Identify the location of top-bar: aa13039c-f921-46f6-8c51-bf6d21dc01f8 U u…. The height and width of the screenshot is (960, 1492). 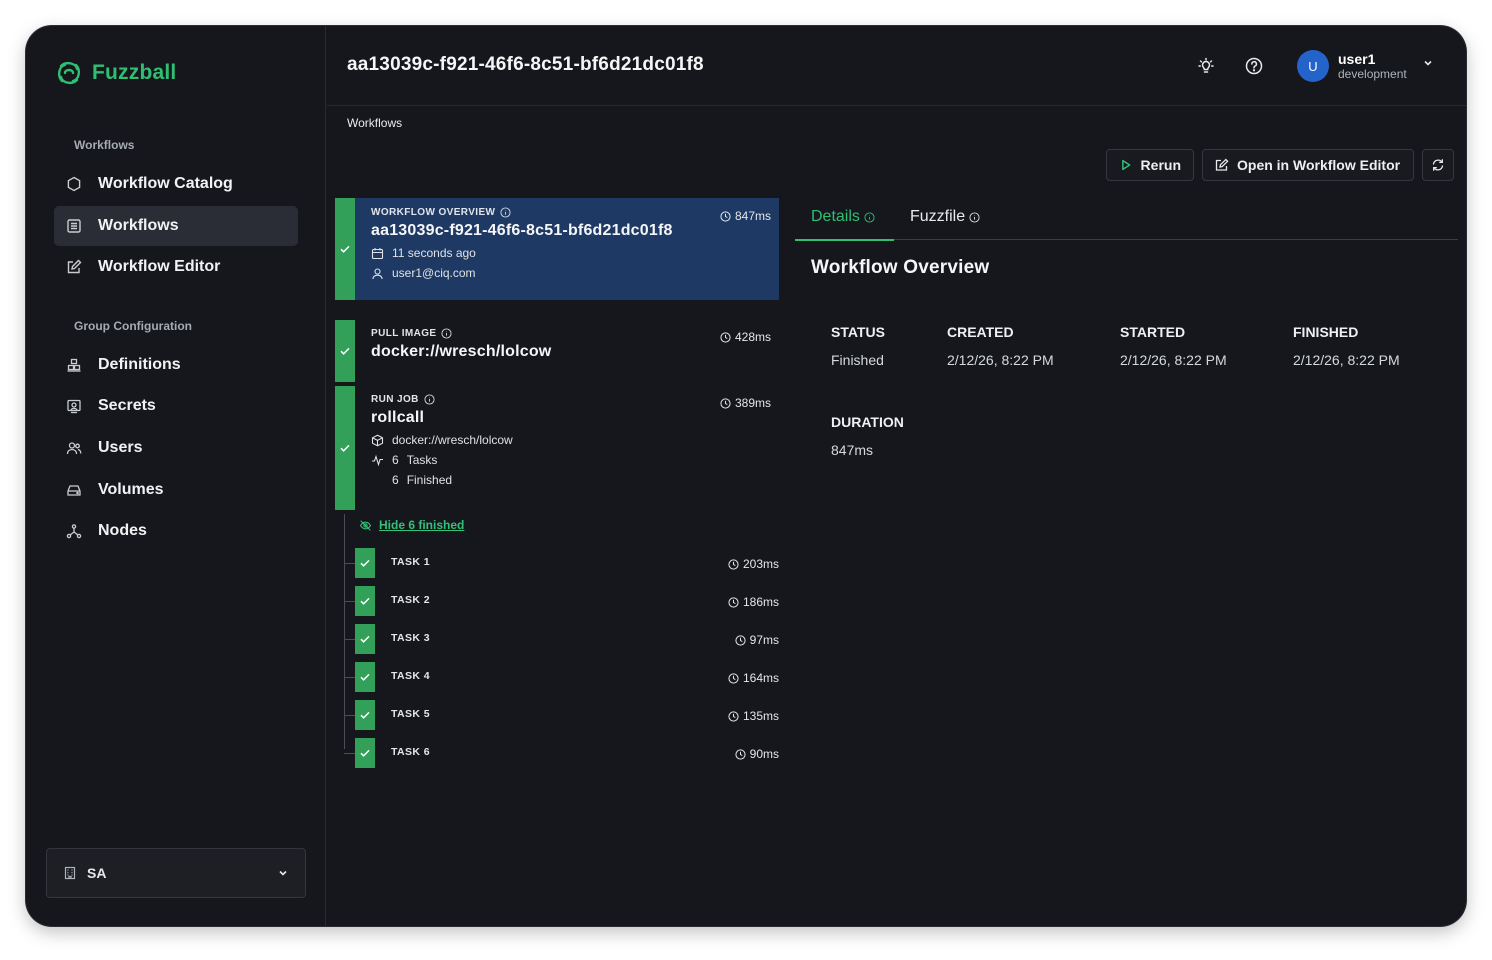
(896, 66).